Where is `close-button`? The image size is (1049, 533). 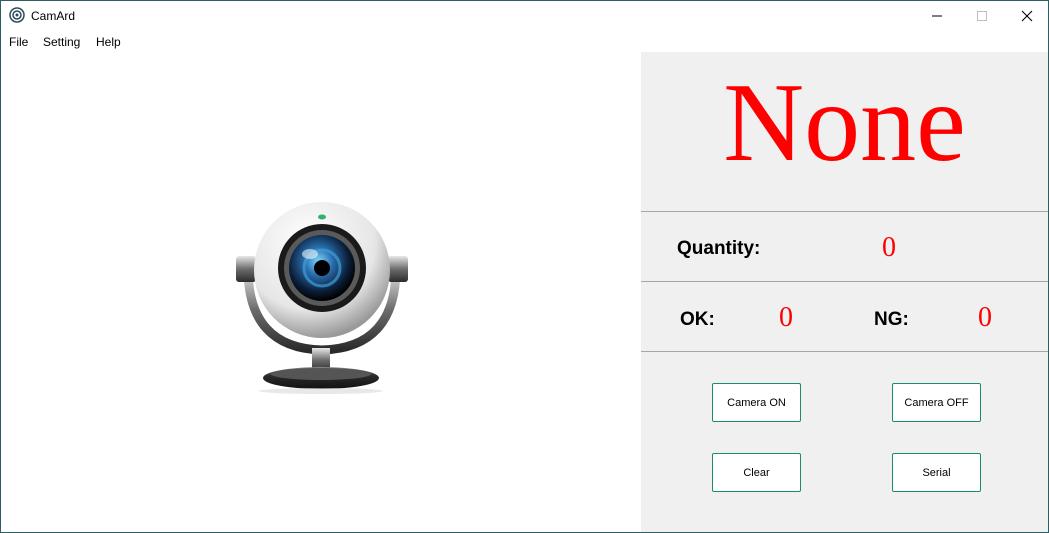 close-button is located at coordinates (1026, 16).